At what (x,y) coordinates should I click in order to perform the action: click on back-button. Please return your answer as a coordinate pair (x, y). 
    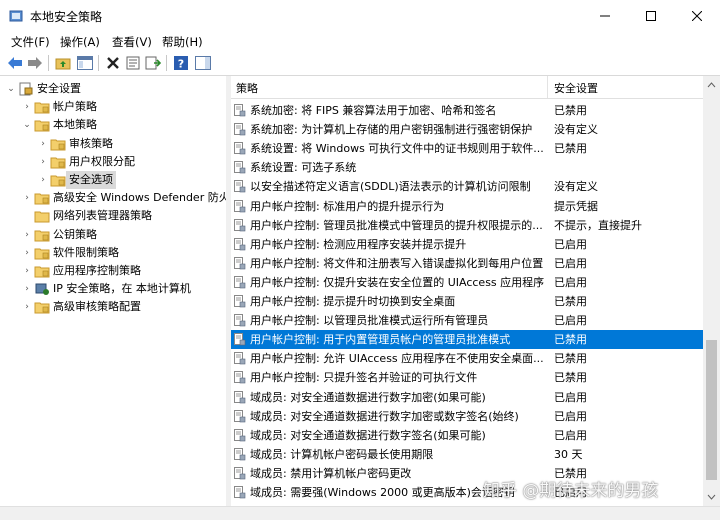
    Looking at the image, I should click on (15, 63).